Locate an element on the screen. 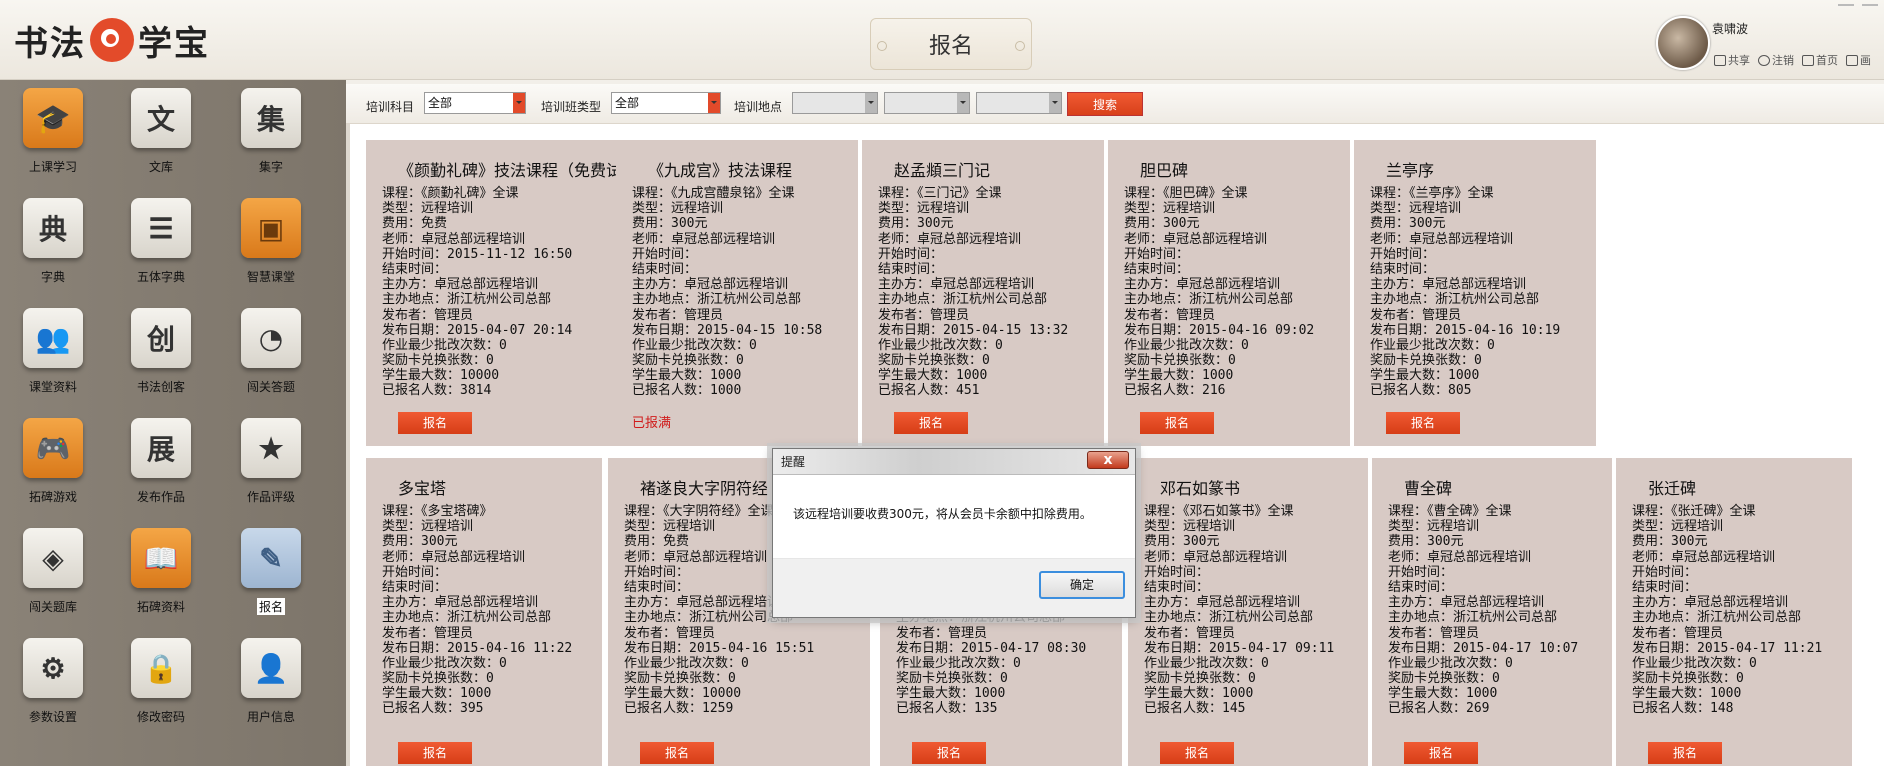 This screenshot has width=1884, height=766. class-type-select: 全部 is located at coordinates (666, 103).